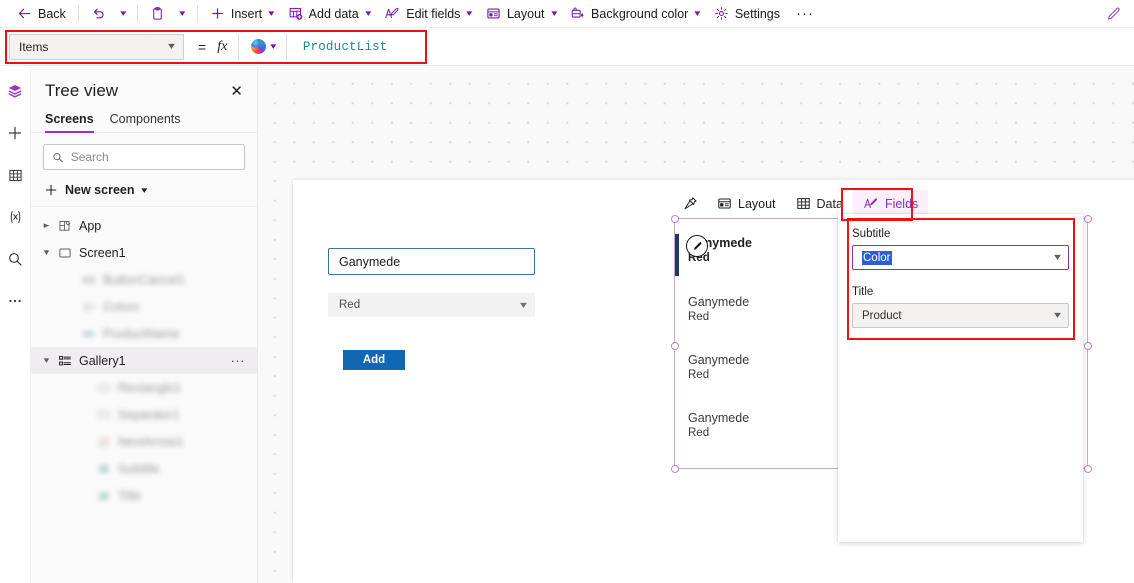  Describe the element at coordinates (1087, 468) in the screenshot. I see `resize-handle-bottom-right` at that location.